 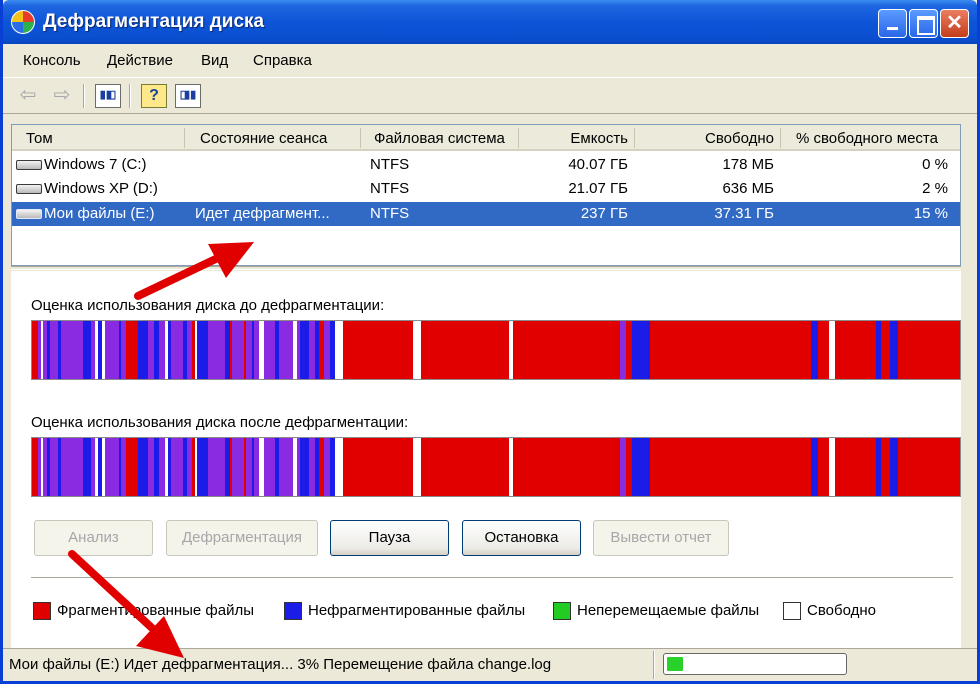 I want to click on column-session-status: Состояние сеанса, so click(x=263, y=138).